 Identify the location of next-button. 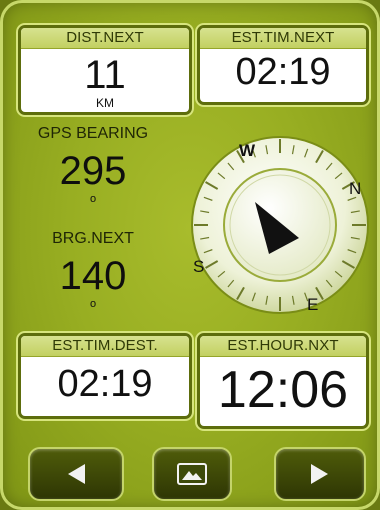
(320, 474).